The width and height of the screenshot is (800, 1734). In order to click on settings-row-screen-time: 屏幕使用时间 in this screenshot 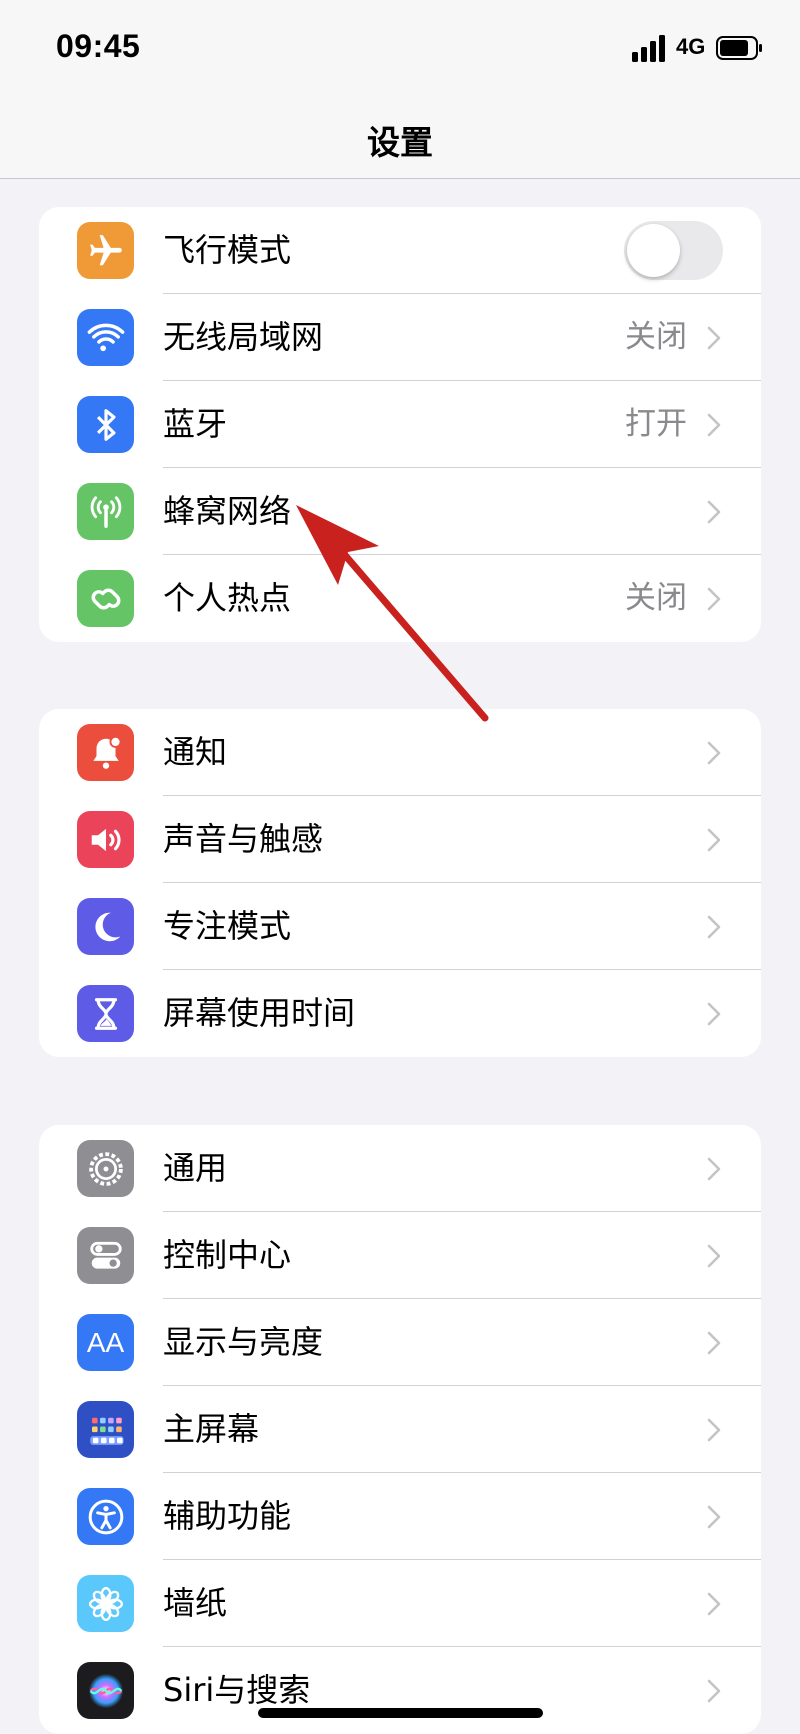, I will do `click(400, 1013)`.